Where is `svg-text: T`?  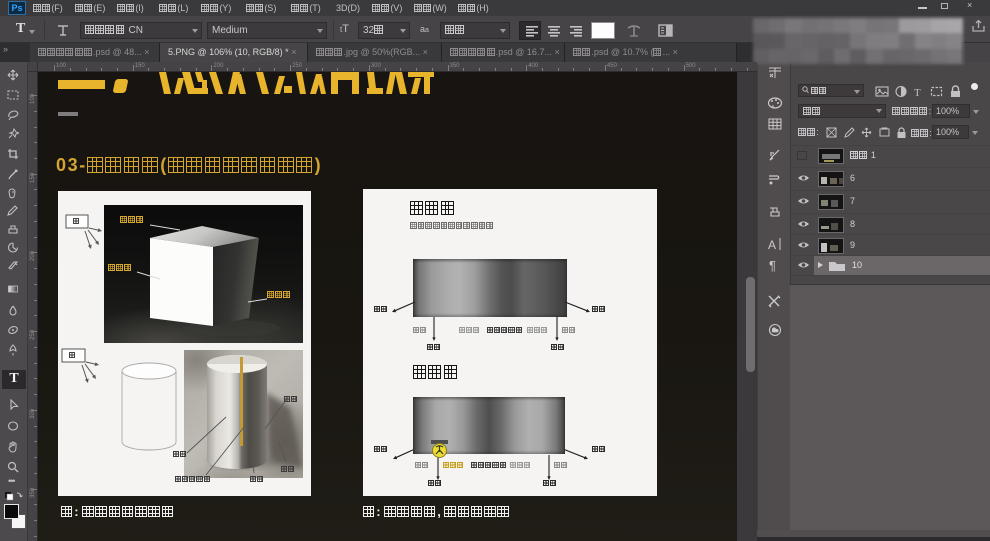 svg-text: T is located at coordinates (917, 92).